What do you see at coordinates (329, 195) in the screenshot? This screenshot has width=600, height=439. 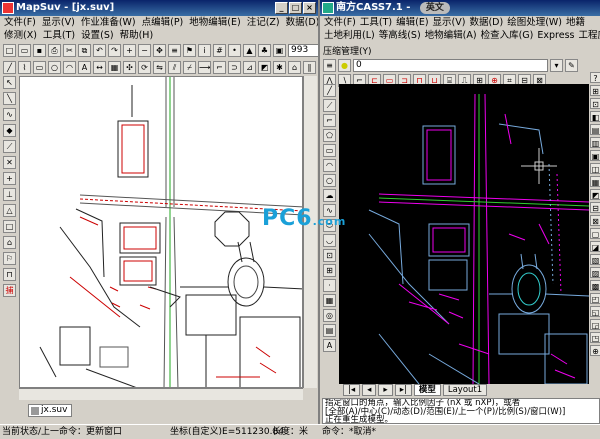 I see `revcloud-icon: ☁` at bounding box center [329, 195].